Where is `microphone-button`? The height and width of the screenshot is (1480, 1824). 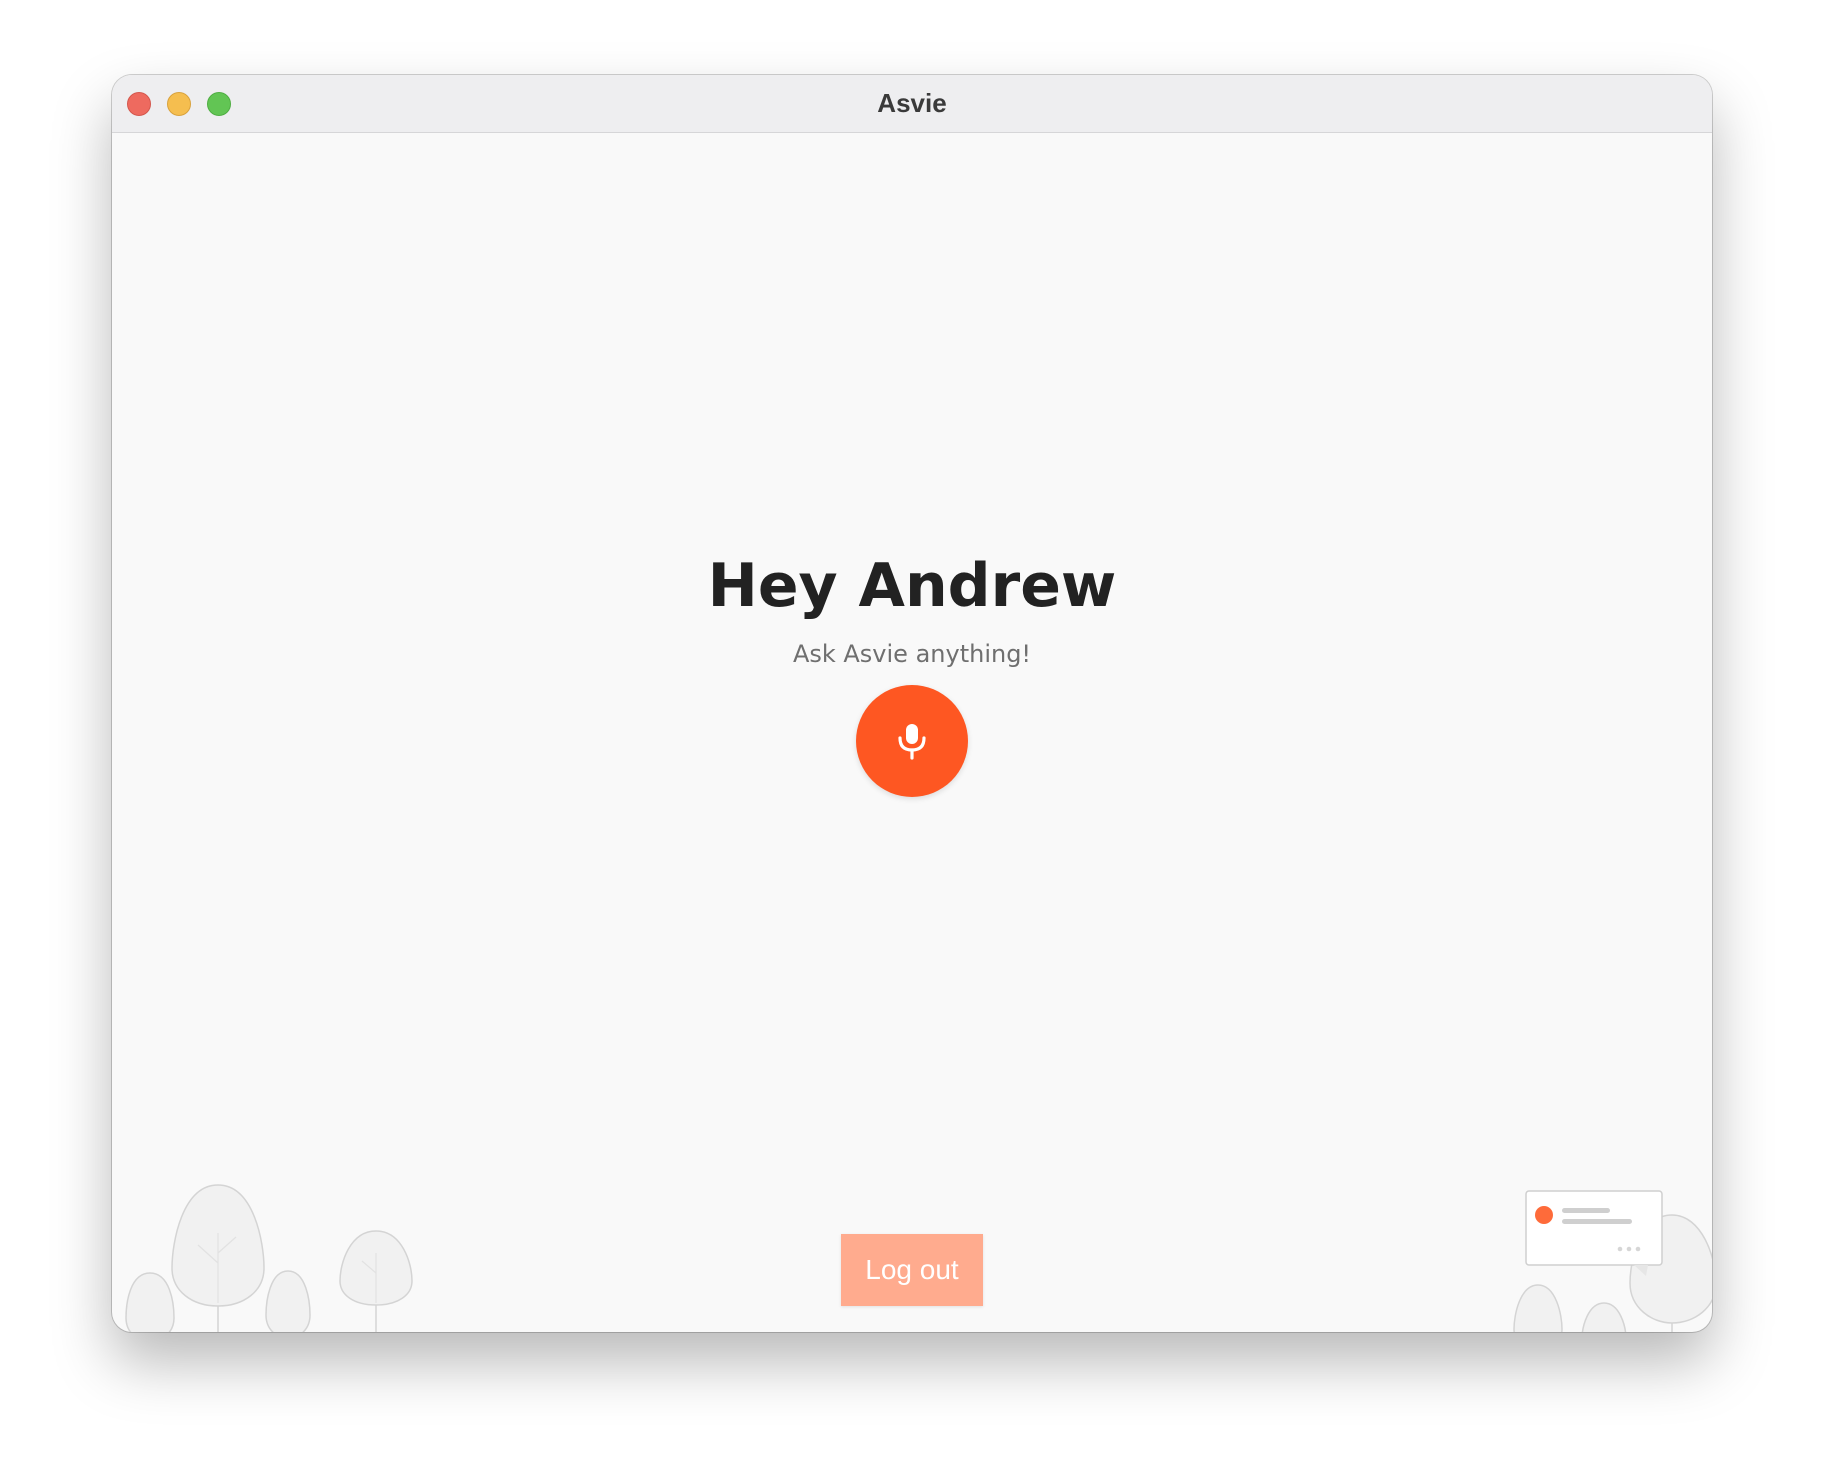 microphone-button is located at coordinates (912, 741).